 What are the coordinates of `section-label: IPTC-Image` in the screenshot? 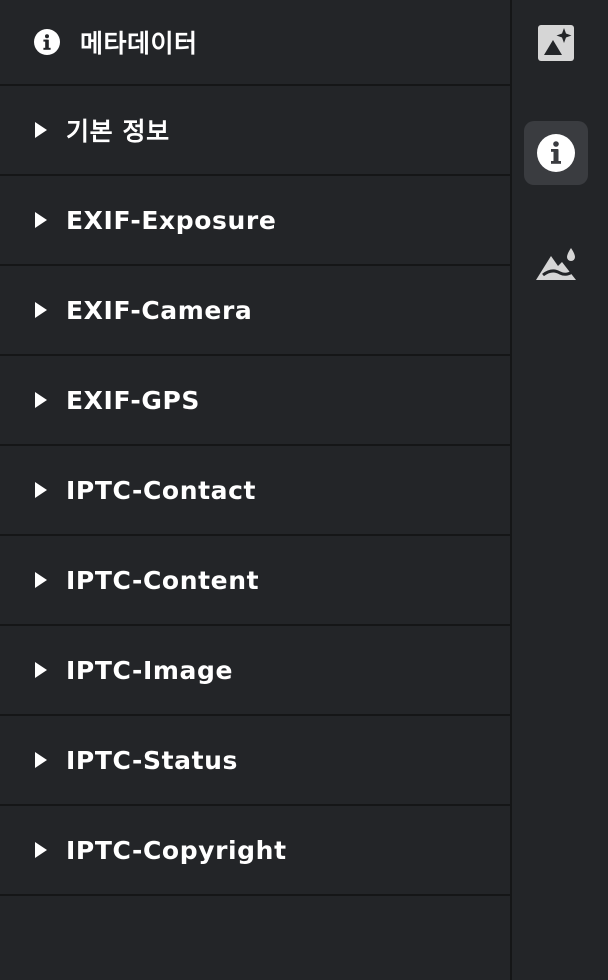 It's located at (150, 670).